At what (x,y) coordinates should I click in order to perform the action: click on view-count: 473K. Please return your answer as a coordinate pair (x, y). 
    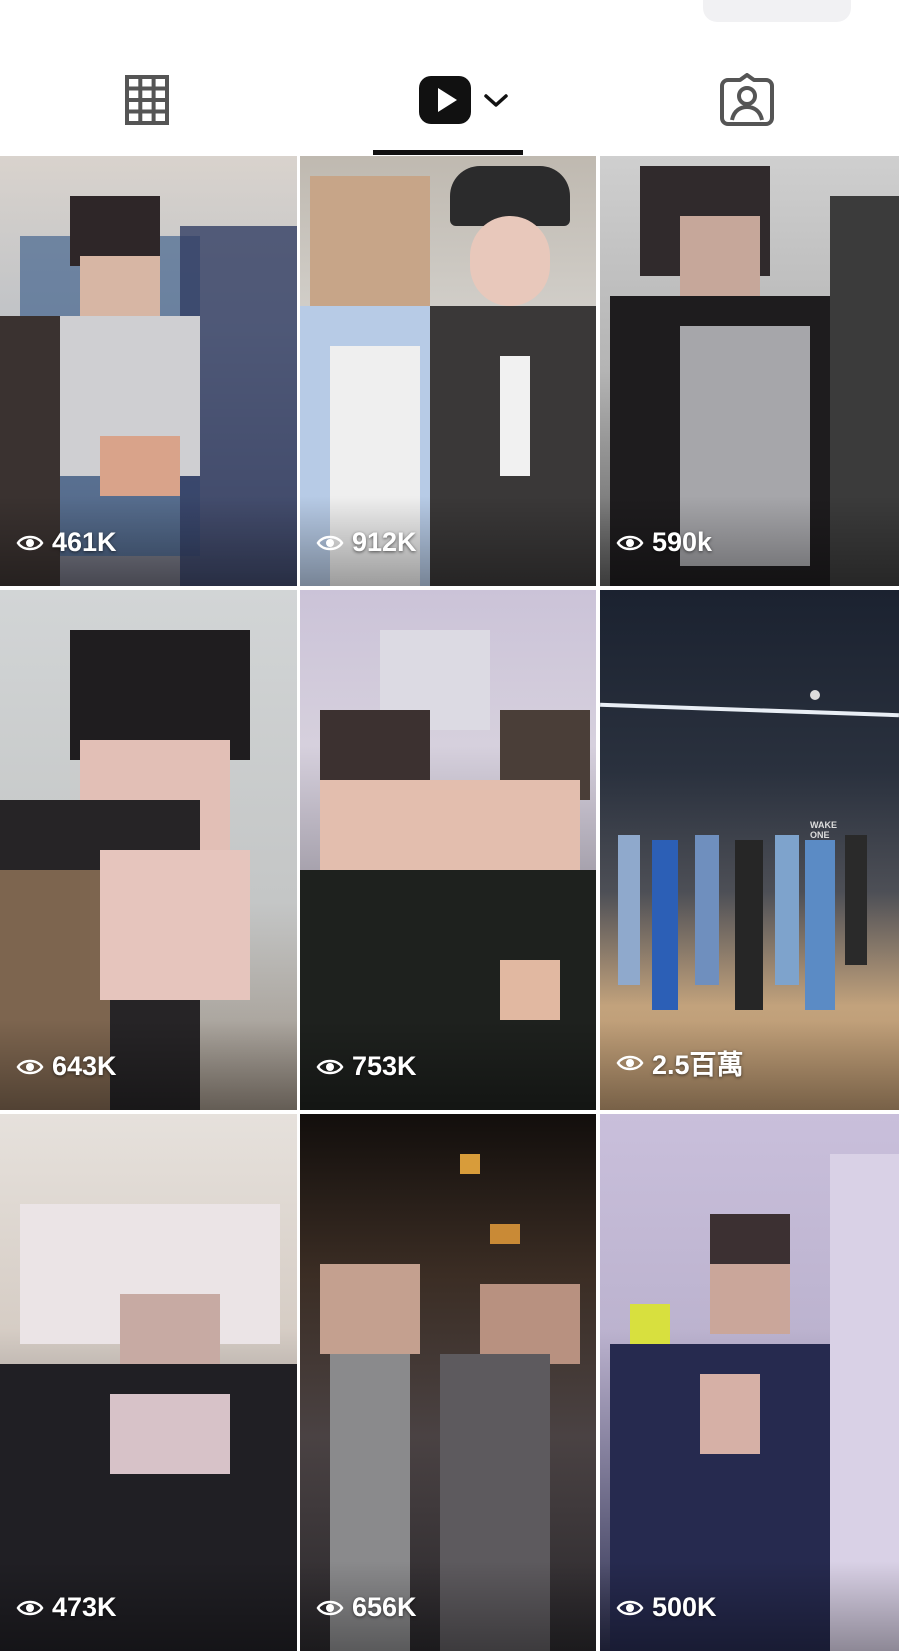
    Looking at the image, I should click on (66, 1607).